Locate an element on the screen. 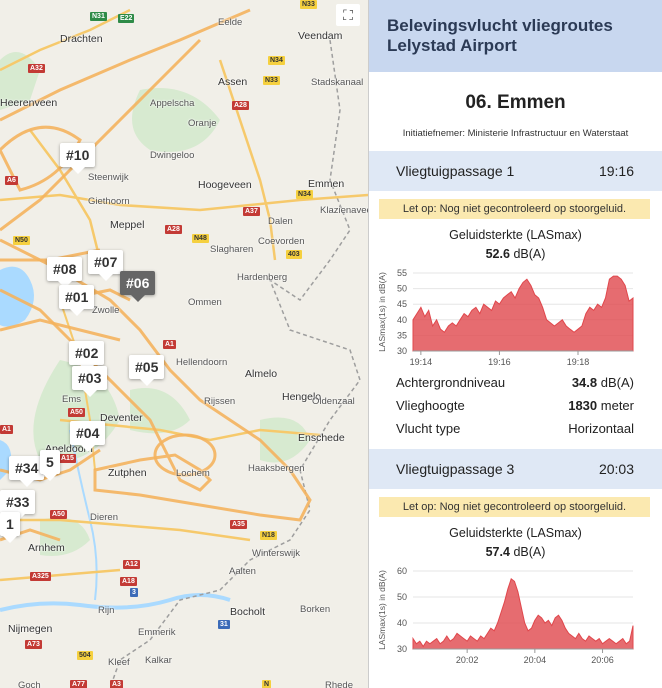 This screenshot has height=688, width=662. location-marker: #07 is located at coordinates (106, 265).